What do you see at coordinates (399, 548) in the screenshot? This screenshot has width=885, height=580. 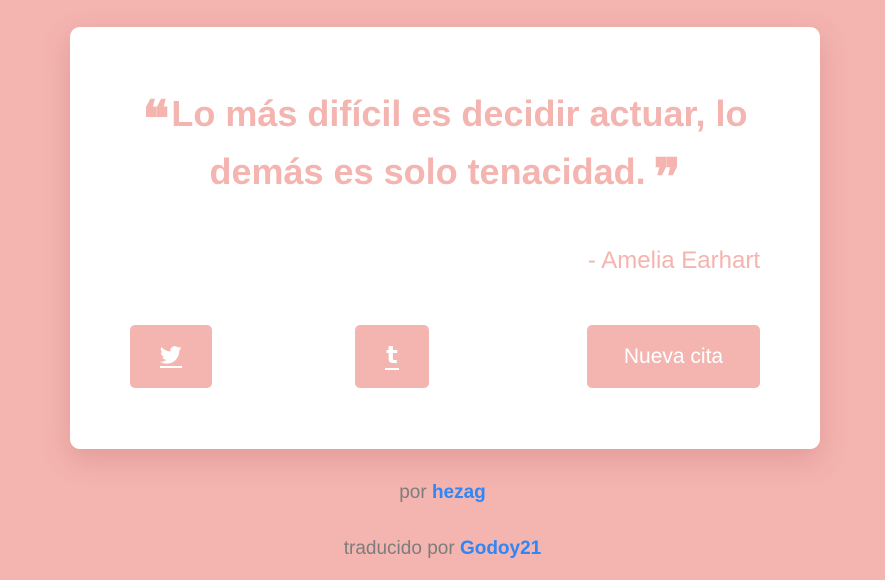 I see `footer-translated-prefix: traducido por` at bounding box center [399, 548].